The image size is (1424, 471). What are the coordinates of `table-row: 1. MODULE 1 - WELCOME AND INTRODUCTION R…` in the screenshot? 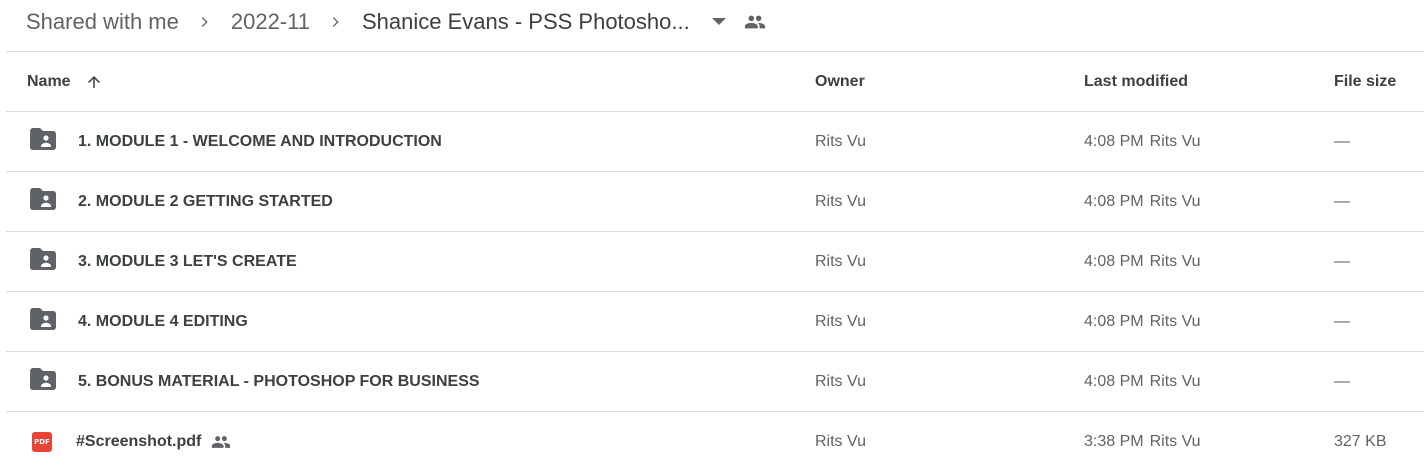 It's located at (715, 142).